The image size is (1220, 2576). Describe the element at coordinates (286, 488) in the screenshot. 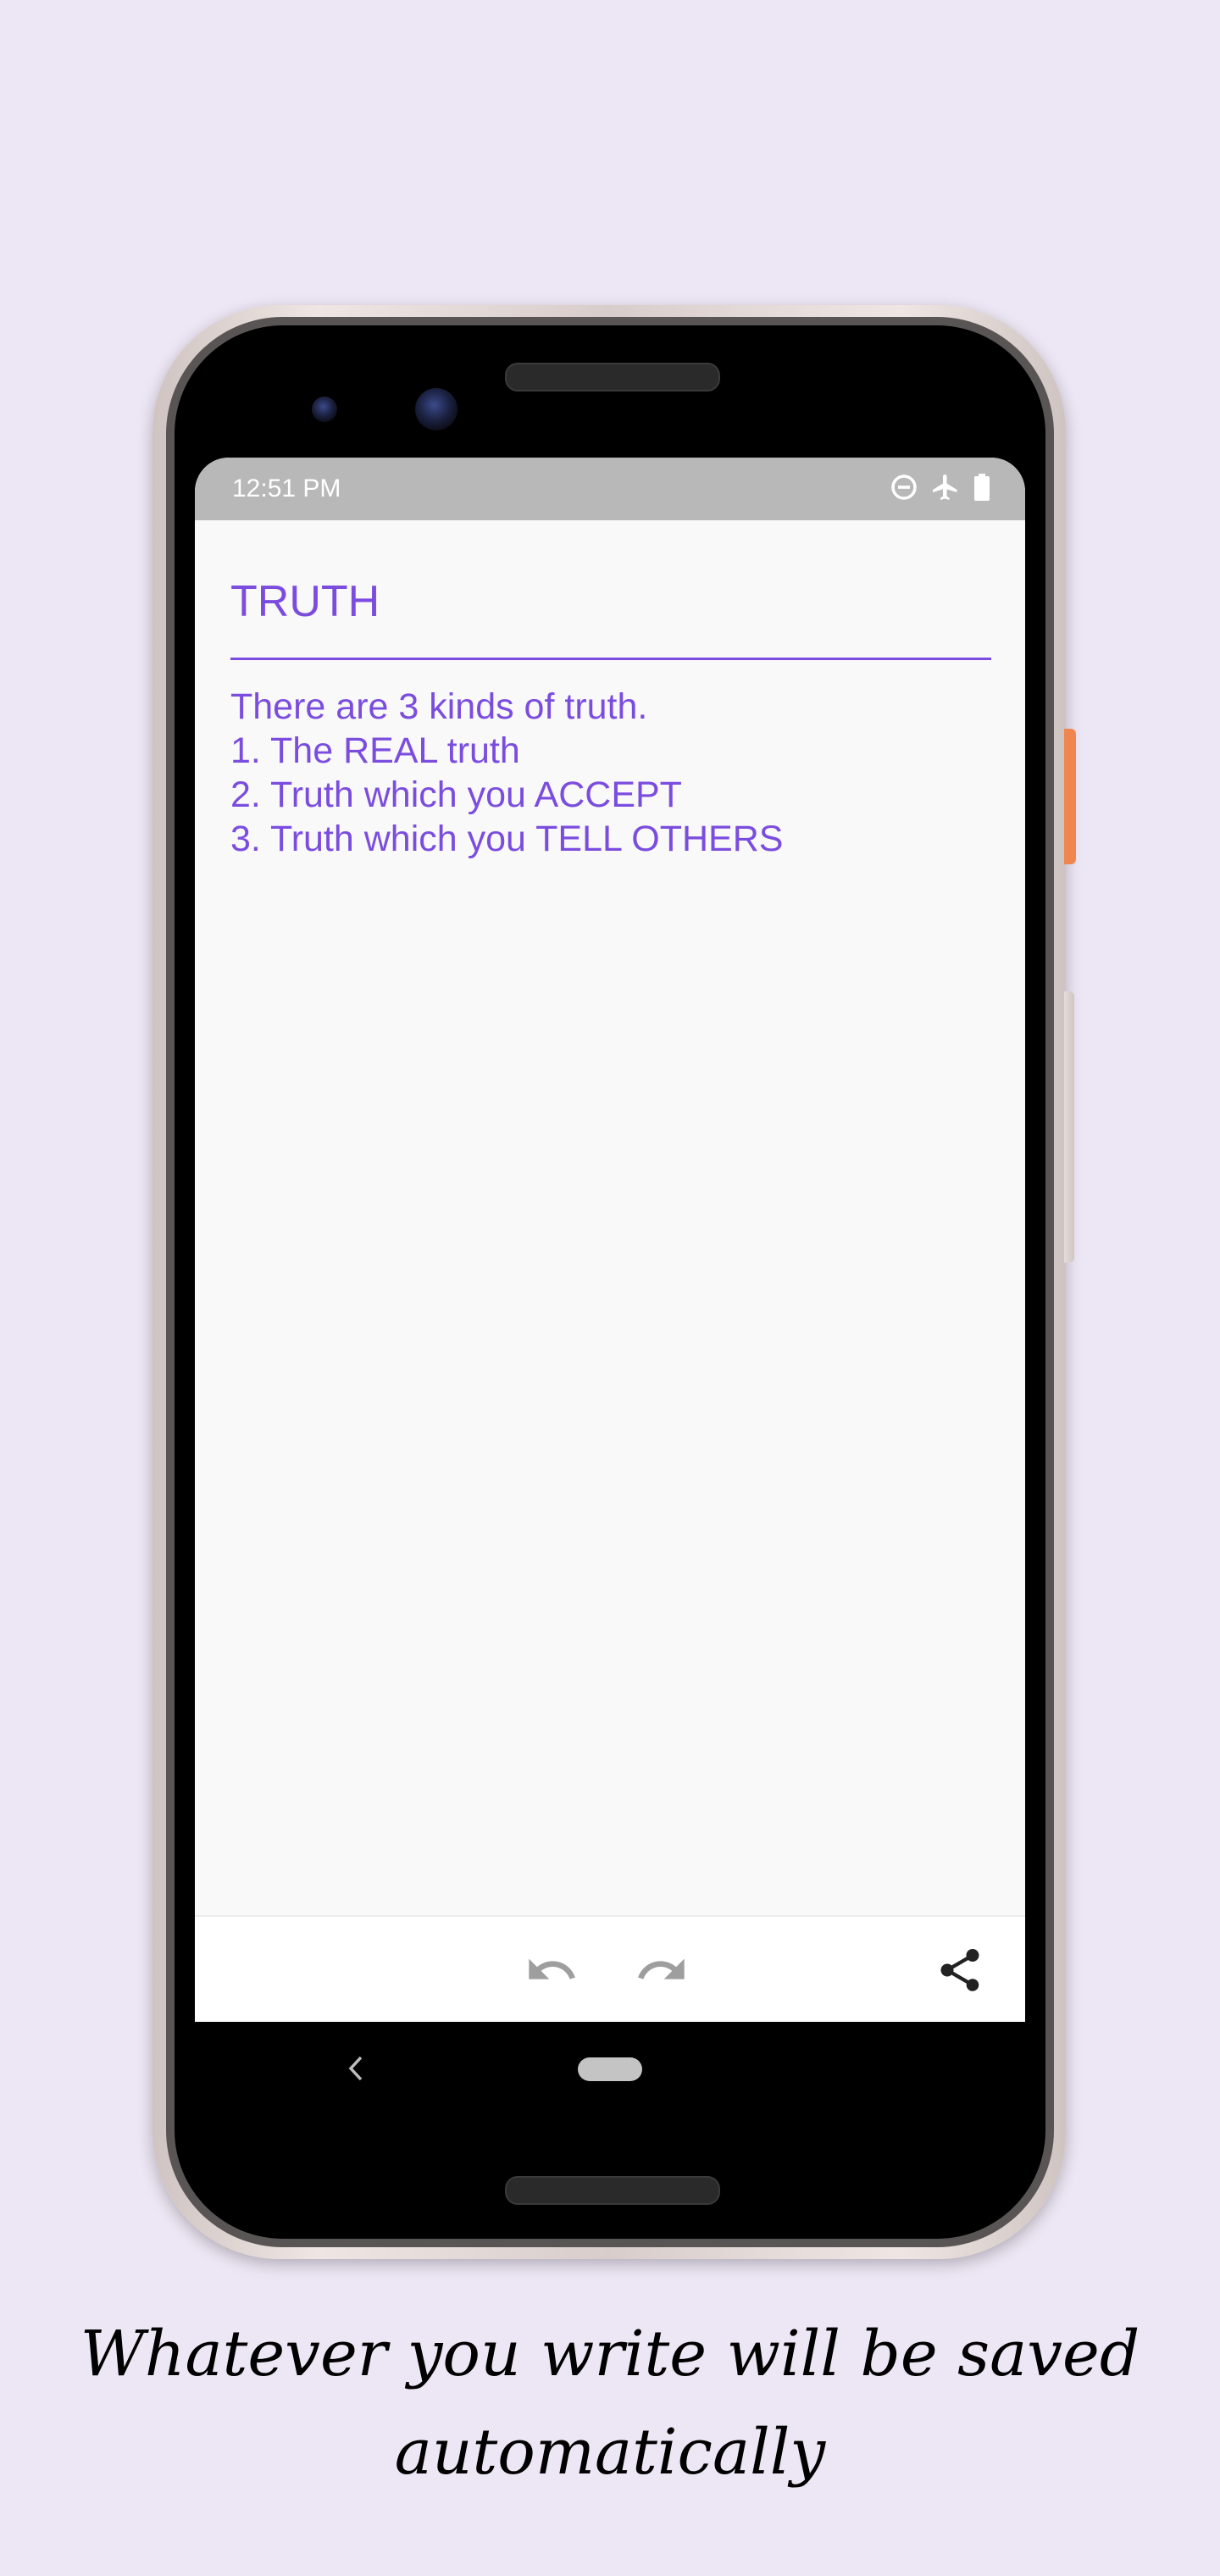

I see `status-time: 12:51 PM` at that location.